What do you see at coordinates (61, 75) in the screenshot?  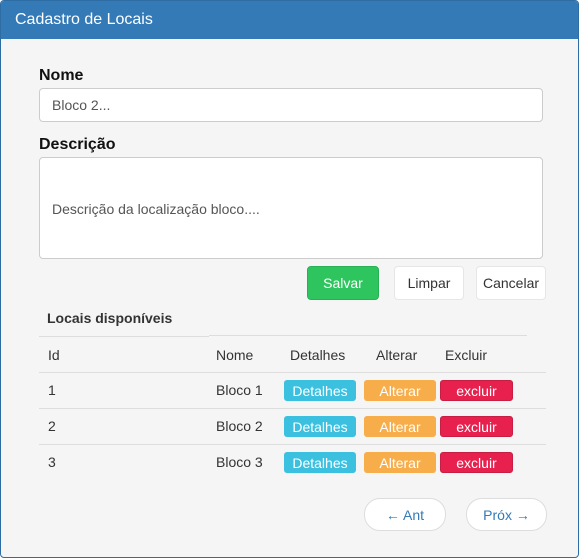 I see `name-label: Nome` at bounding box center [61, 75].